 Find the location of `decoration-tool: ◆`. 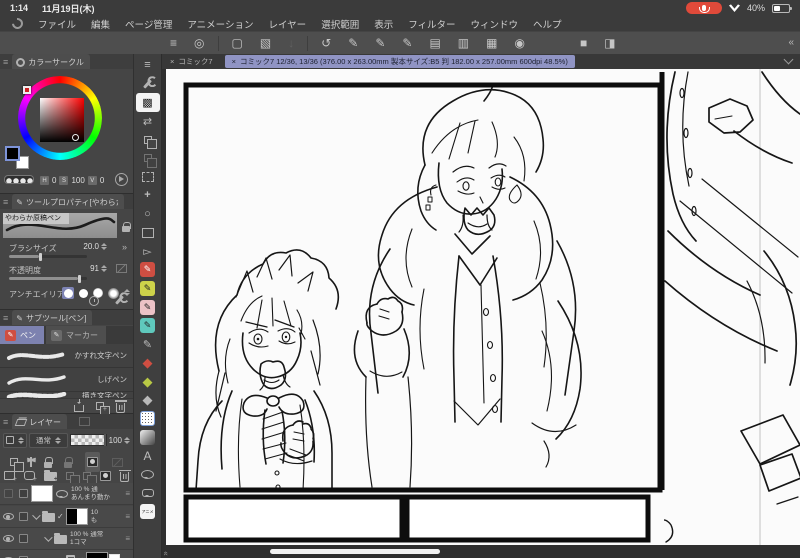

decoration-tool: ◆ is located at coordinates (148, 363).